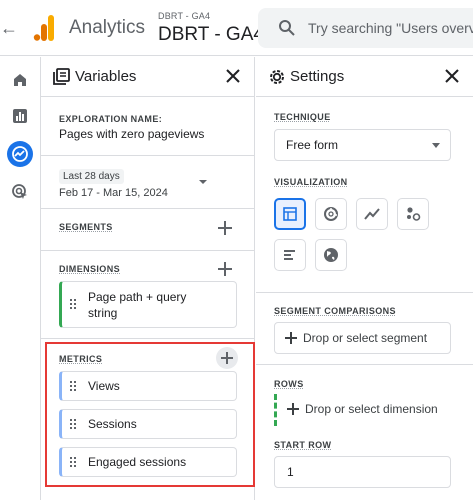 The width and height of the screenshot is (473, 500). What do you see at coordinates (73, 304) in the screenshot?
I see `drag-handle-icon` at bounding box center [73, 304].